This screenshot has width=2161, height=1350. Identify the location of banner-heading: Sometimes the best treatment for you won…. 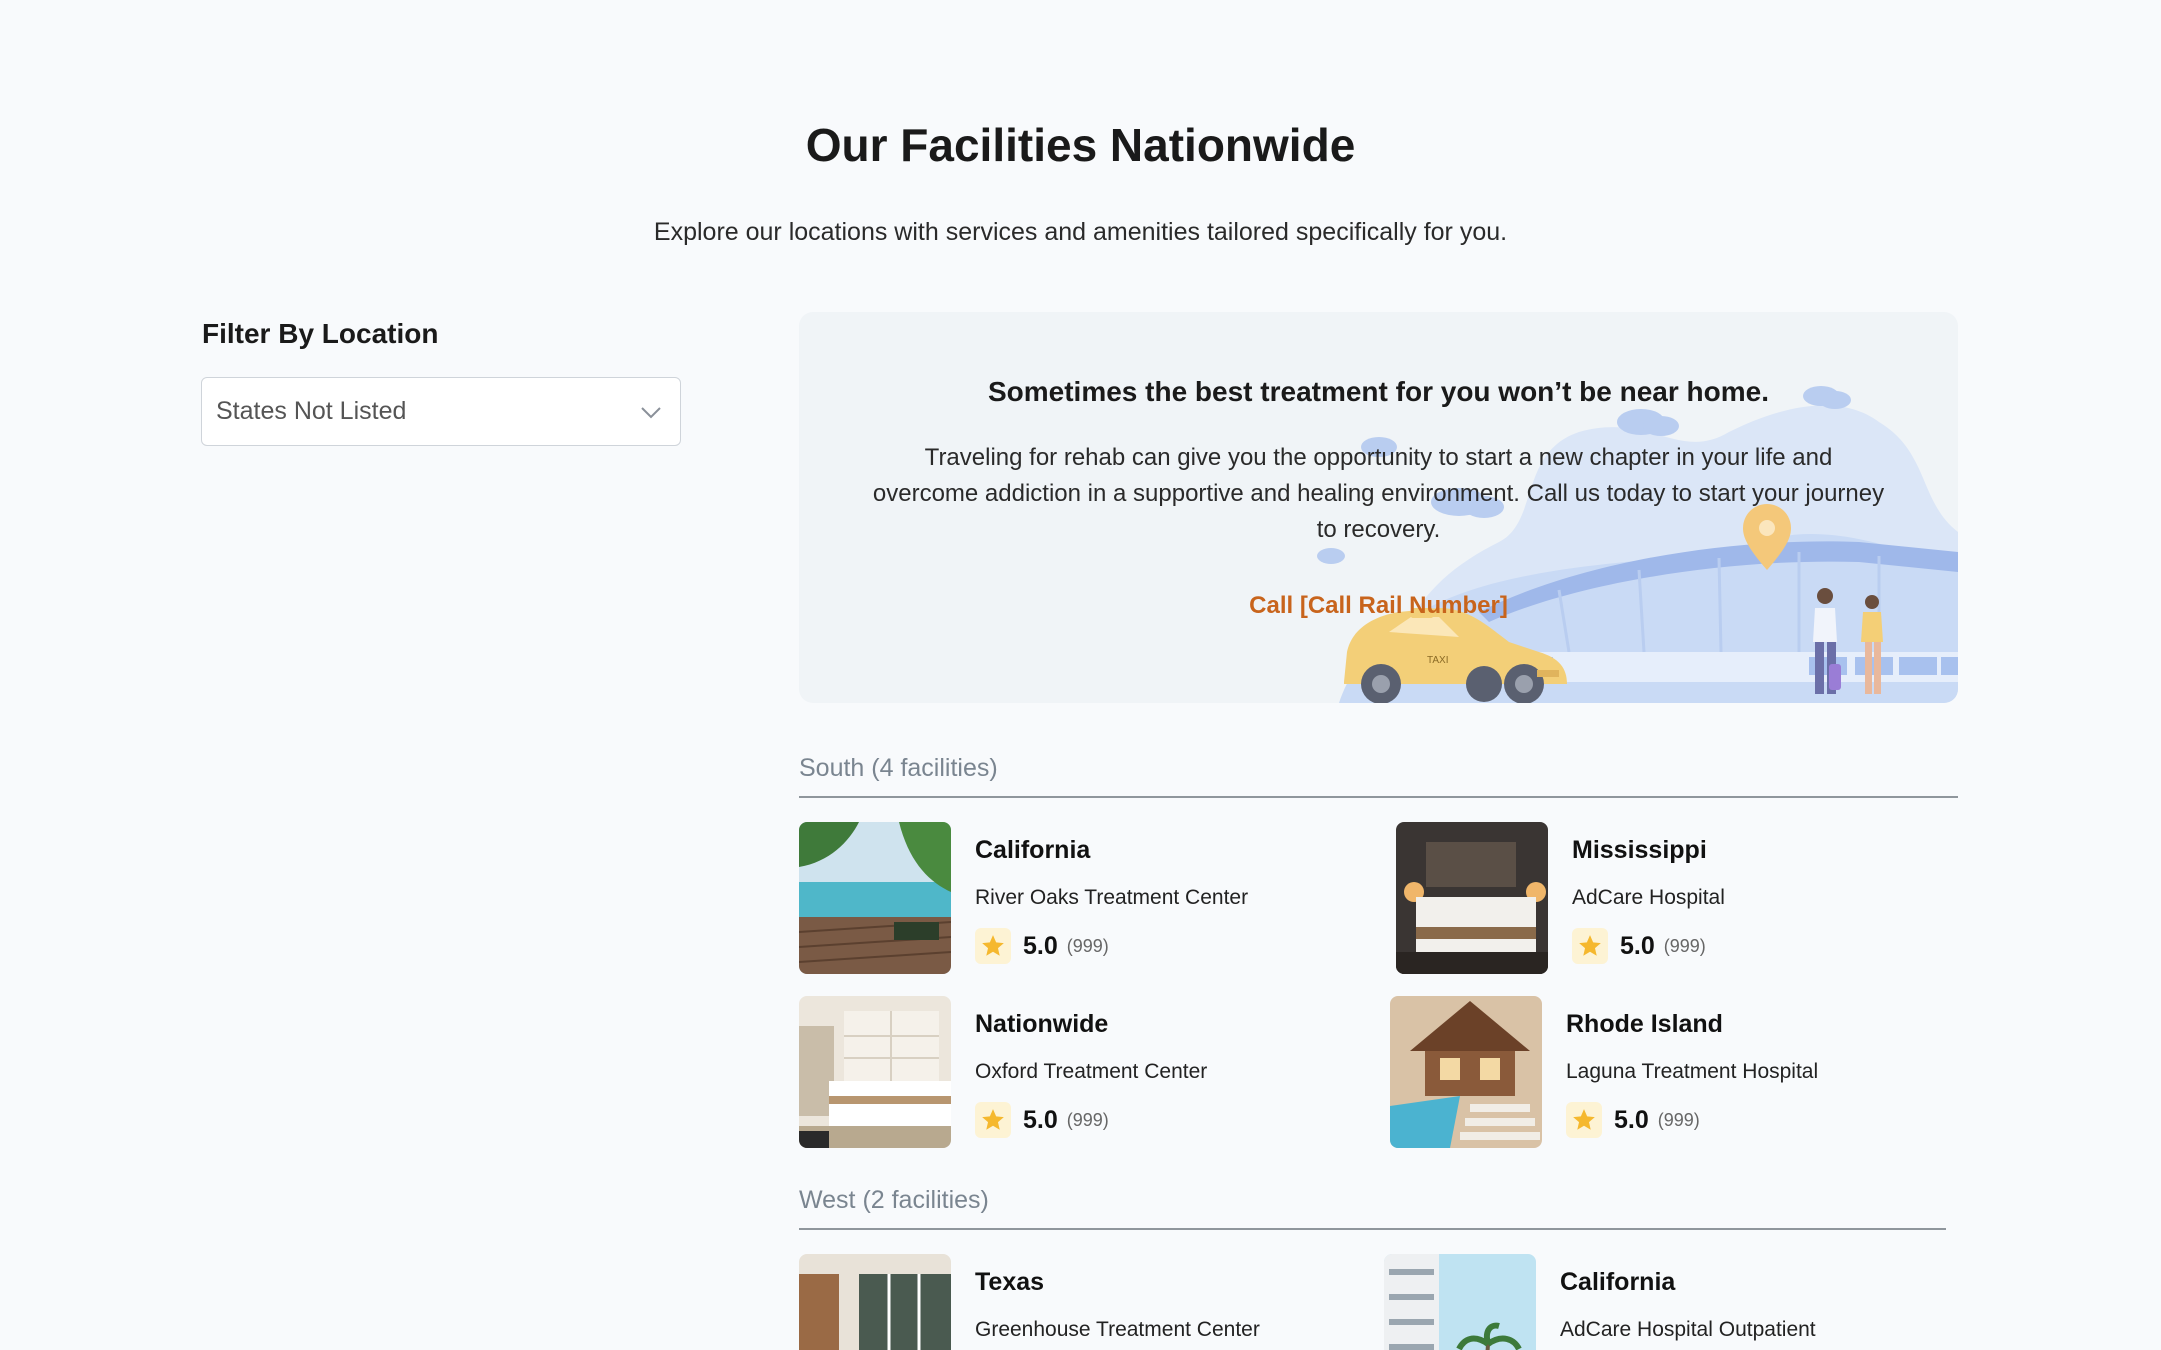
(1378, 391).